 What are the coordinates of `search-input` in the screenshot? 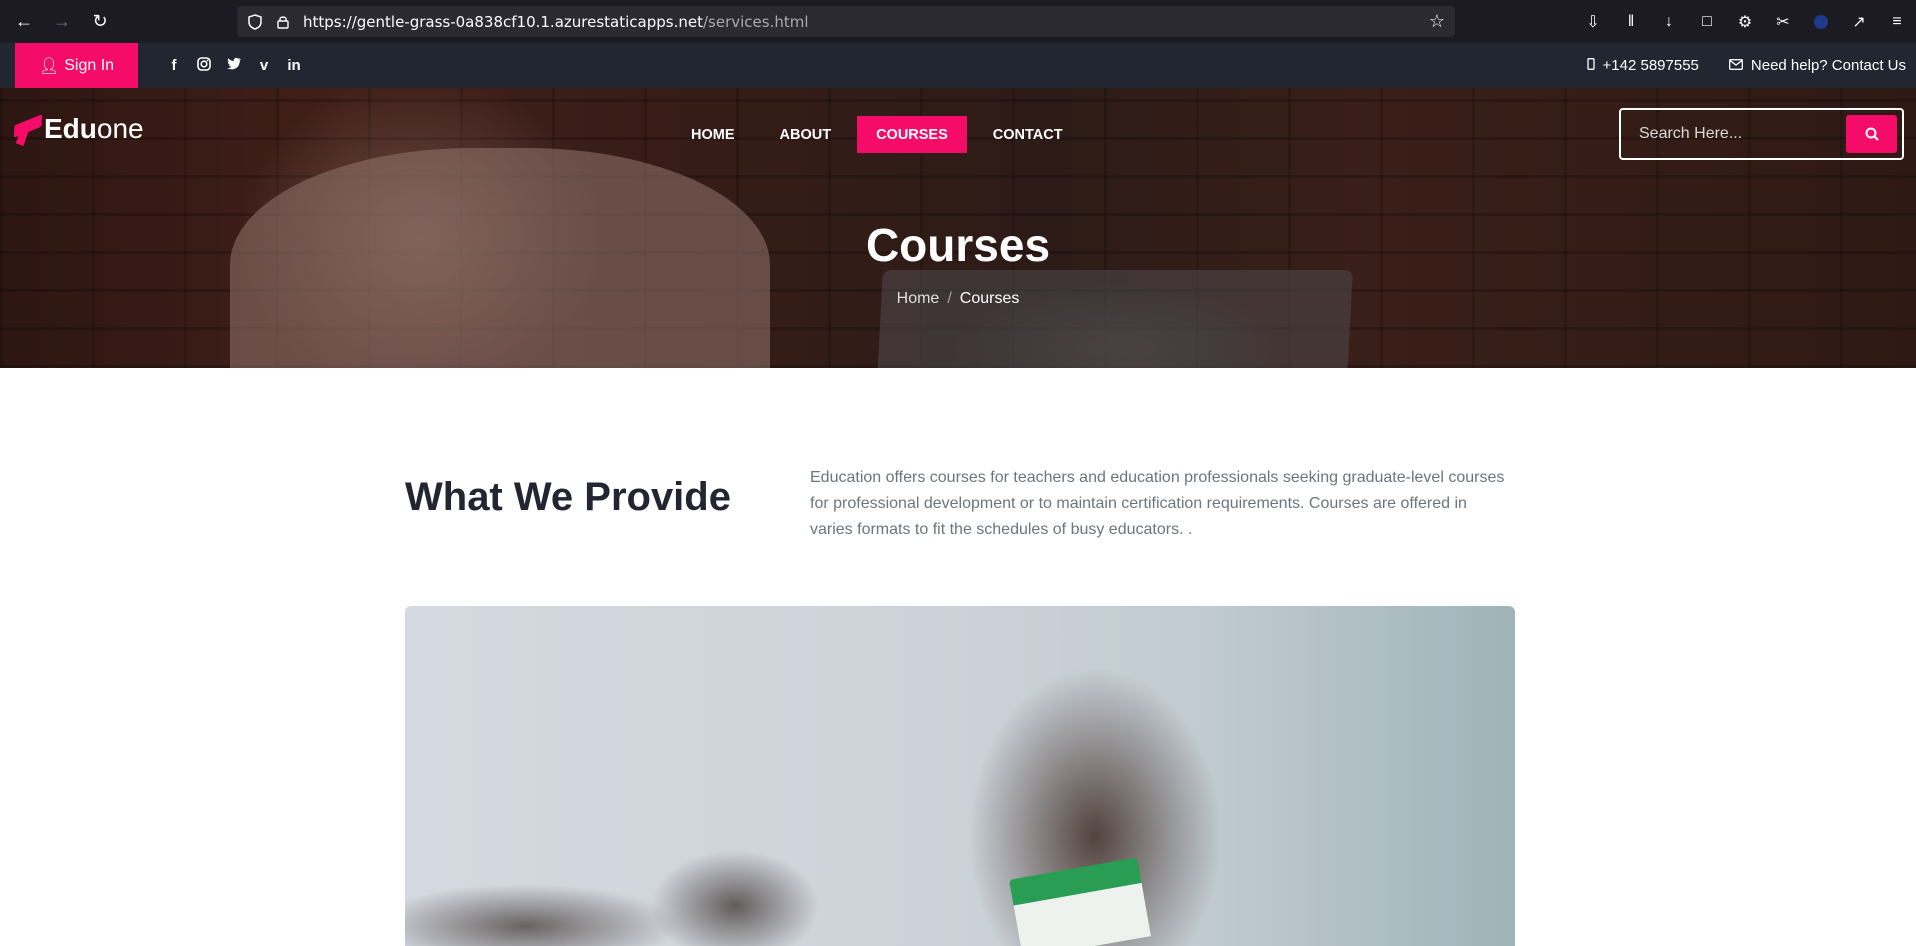 It's located at (1733, 134).